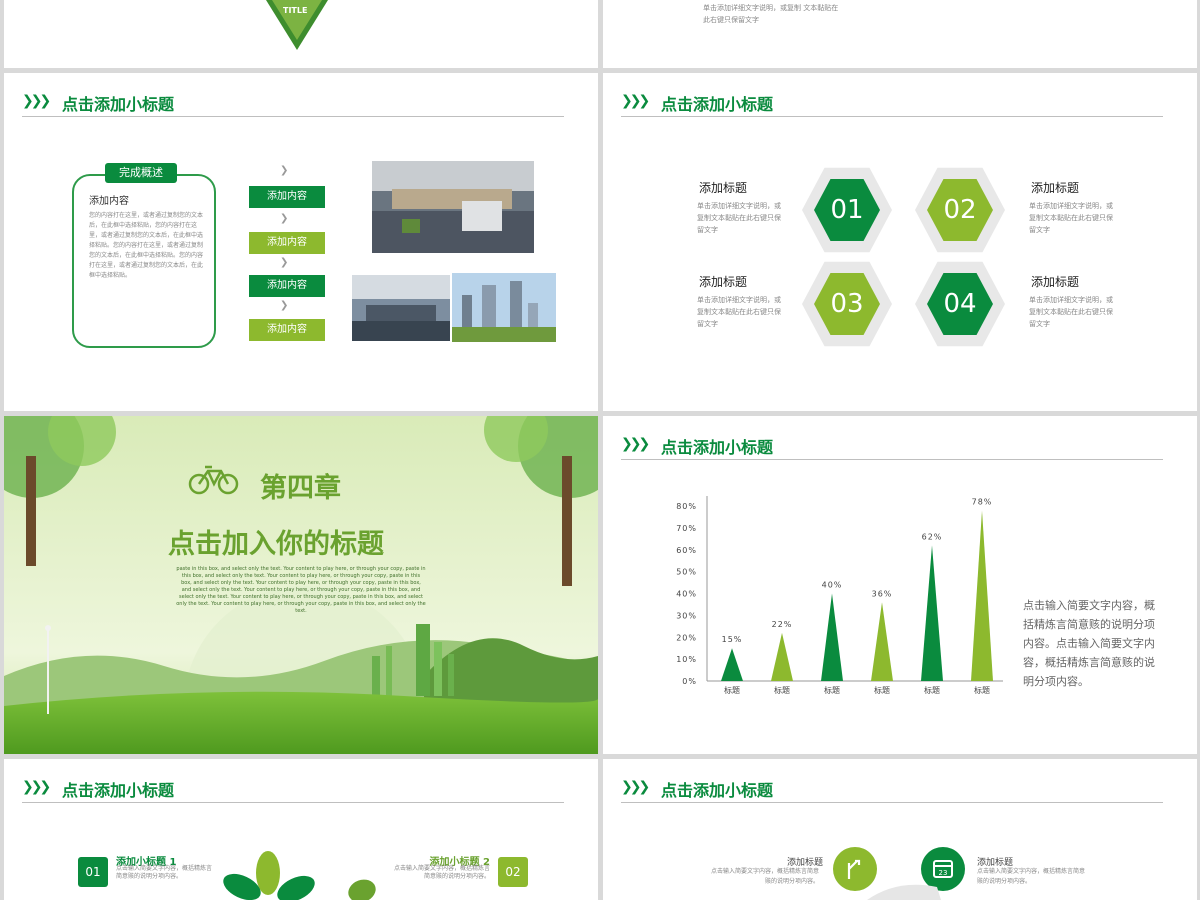 The height and width of the screenshot is (900, 1200). Describe the element at coordinates (847, 304) in the screenshot. I see `hexagon-03: 03` at that location.